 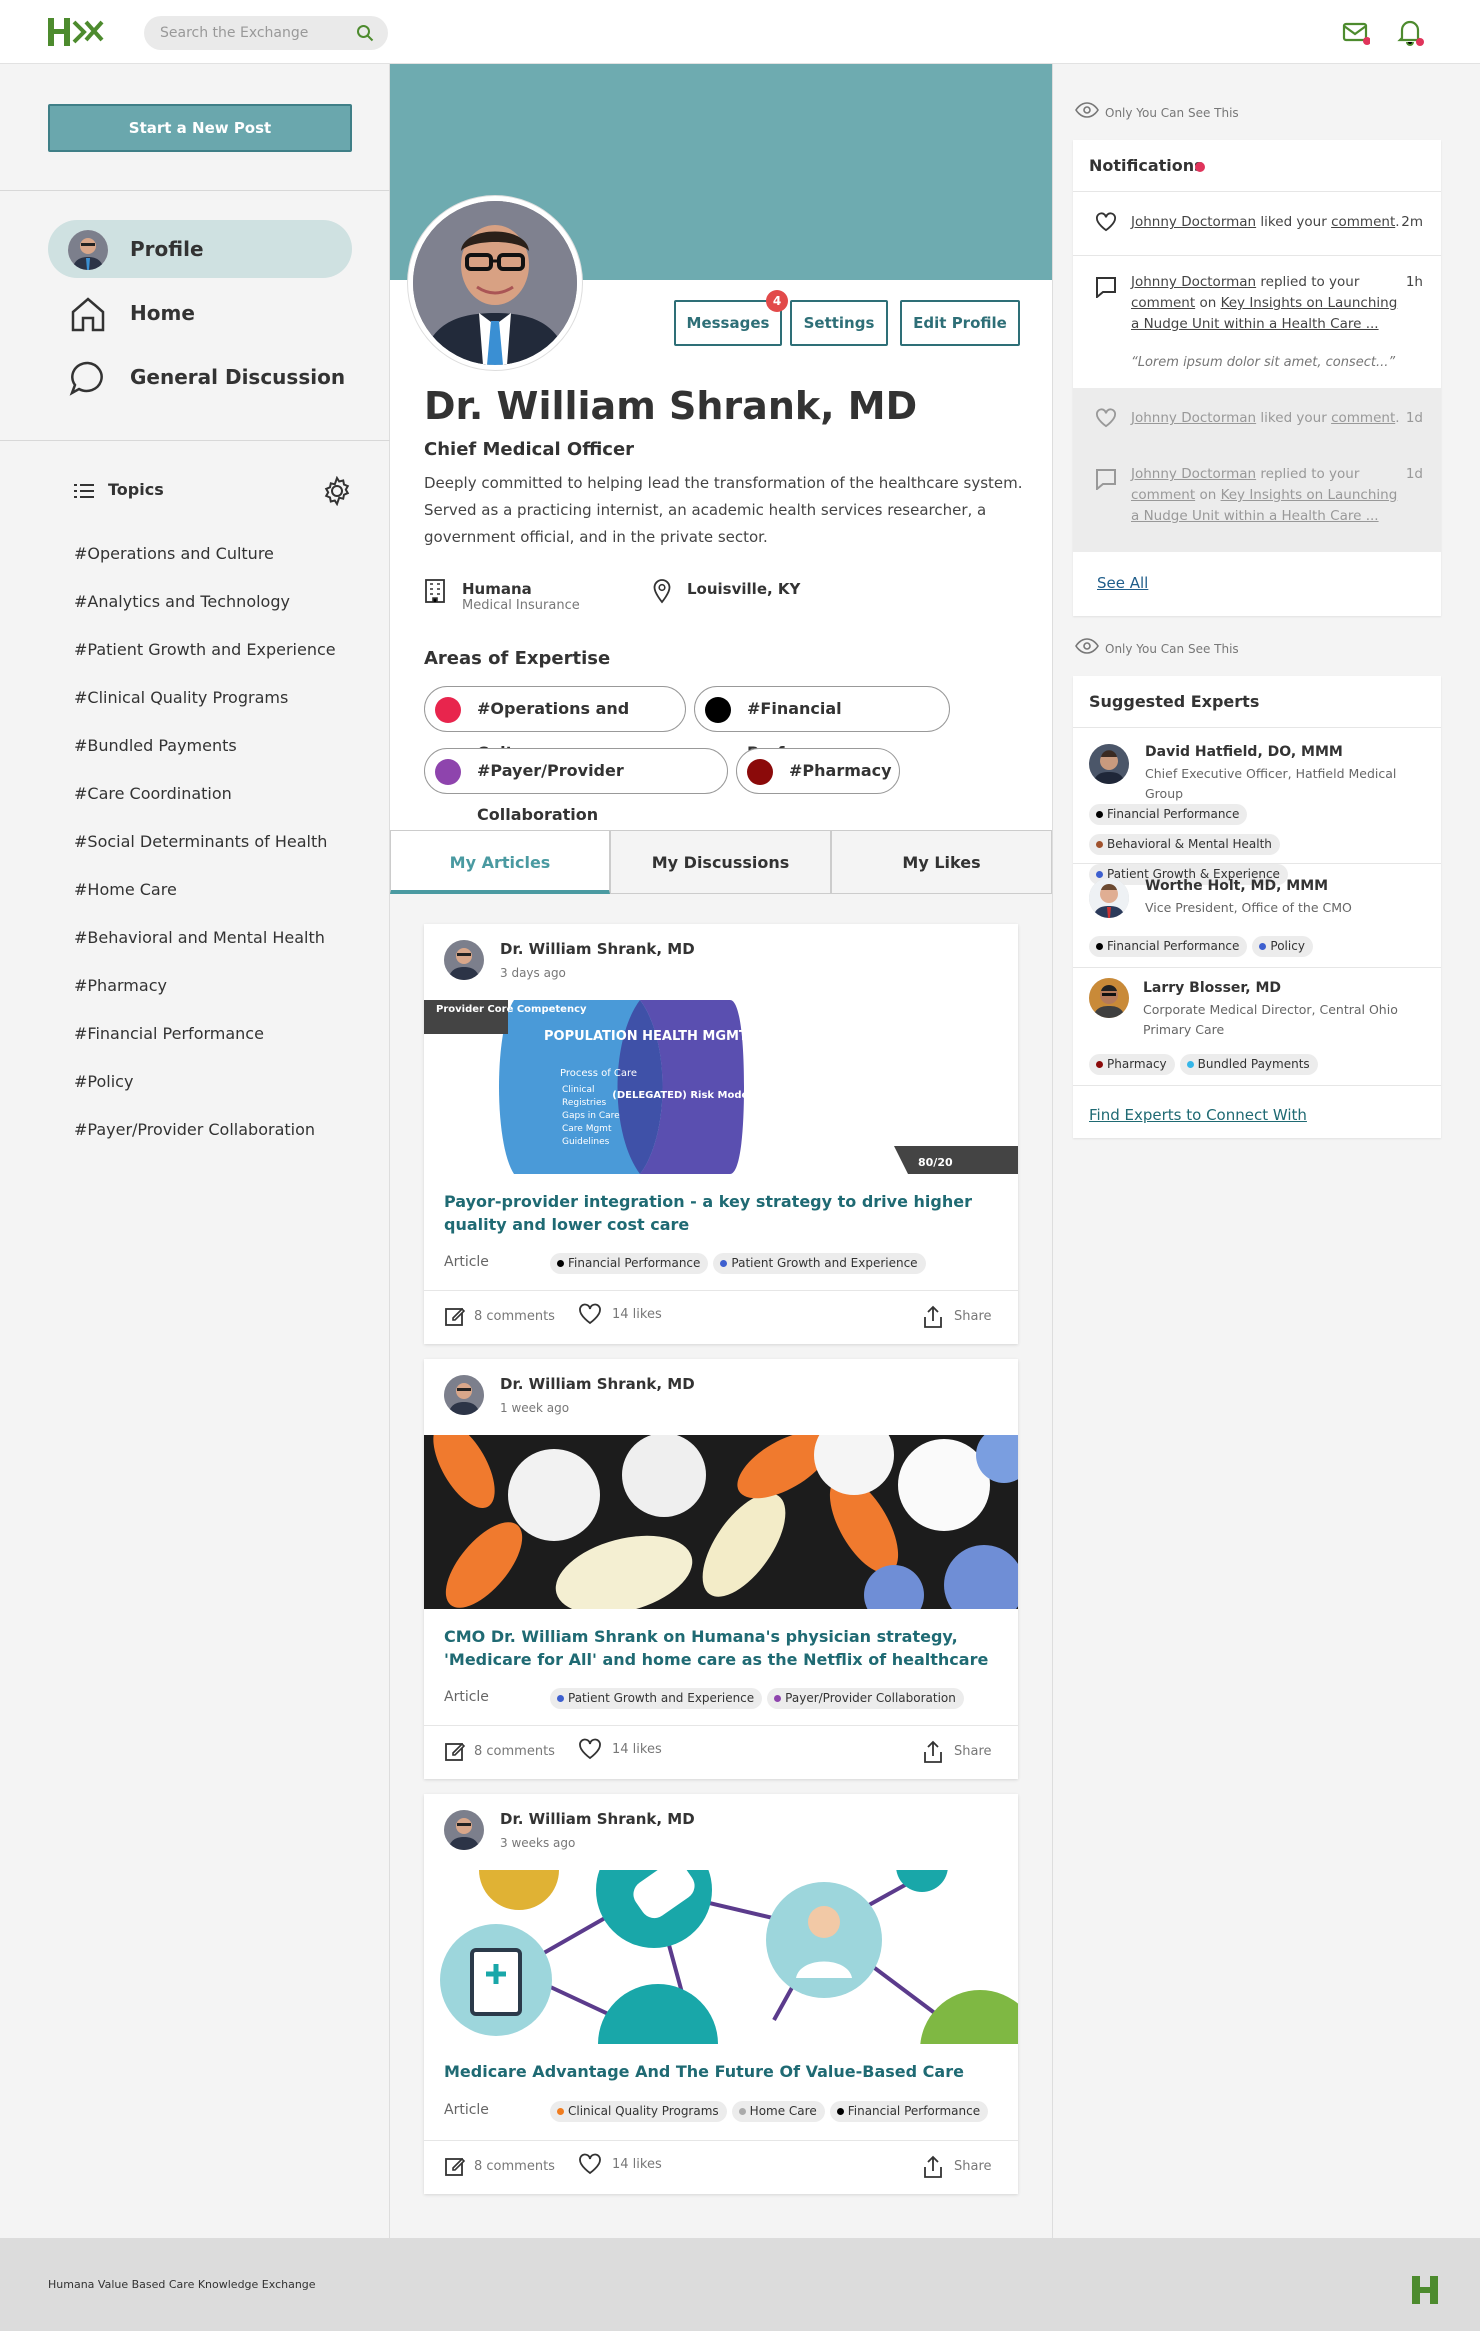 I want to click on tab-my-articles: My Articles, so click(x=500, y=862).